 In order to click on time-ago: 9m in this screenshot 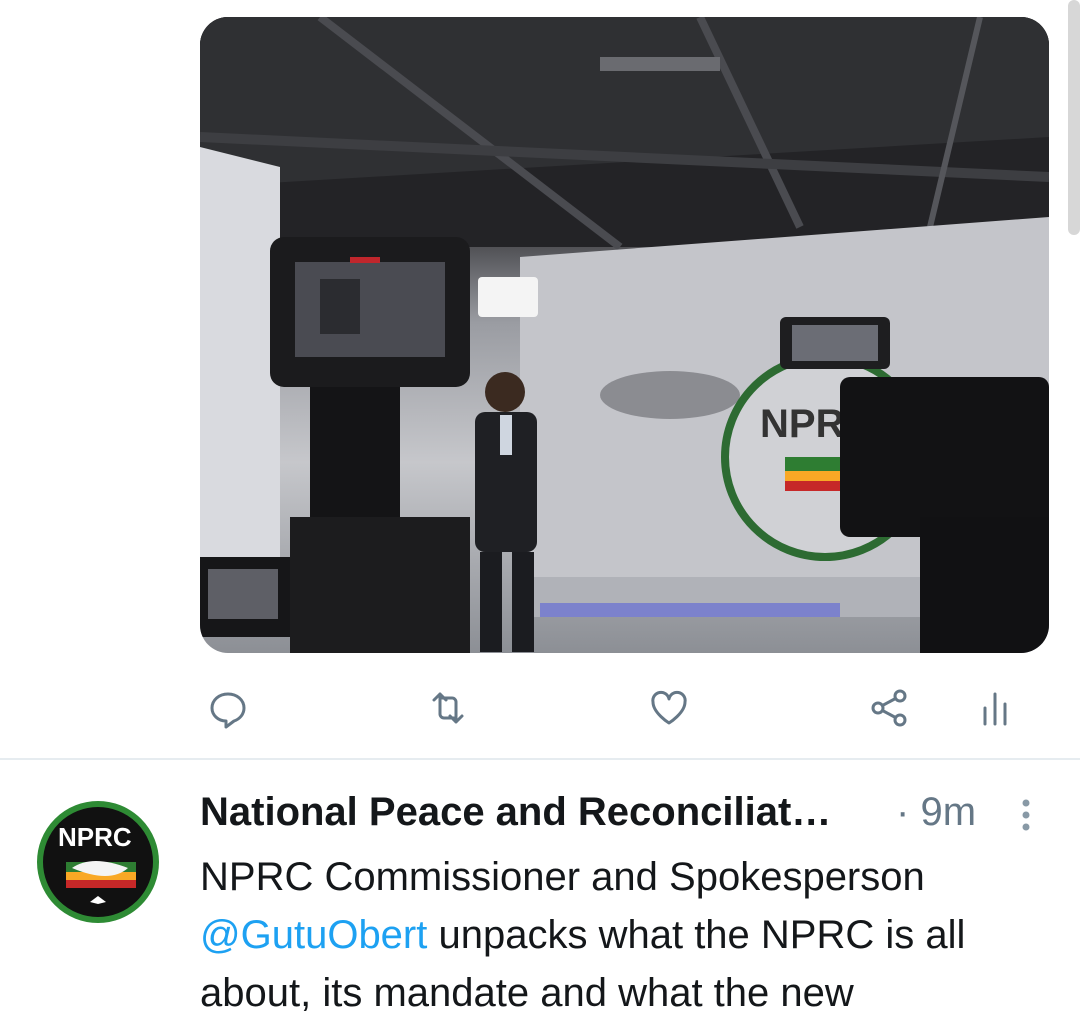, I will do `click(948, 812)`.